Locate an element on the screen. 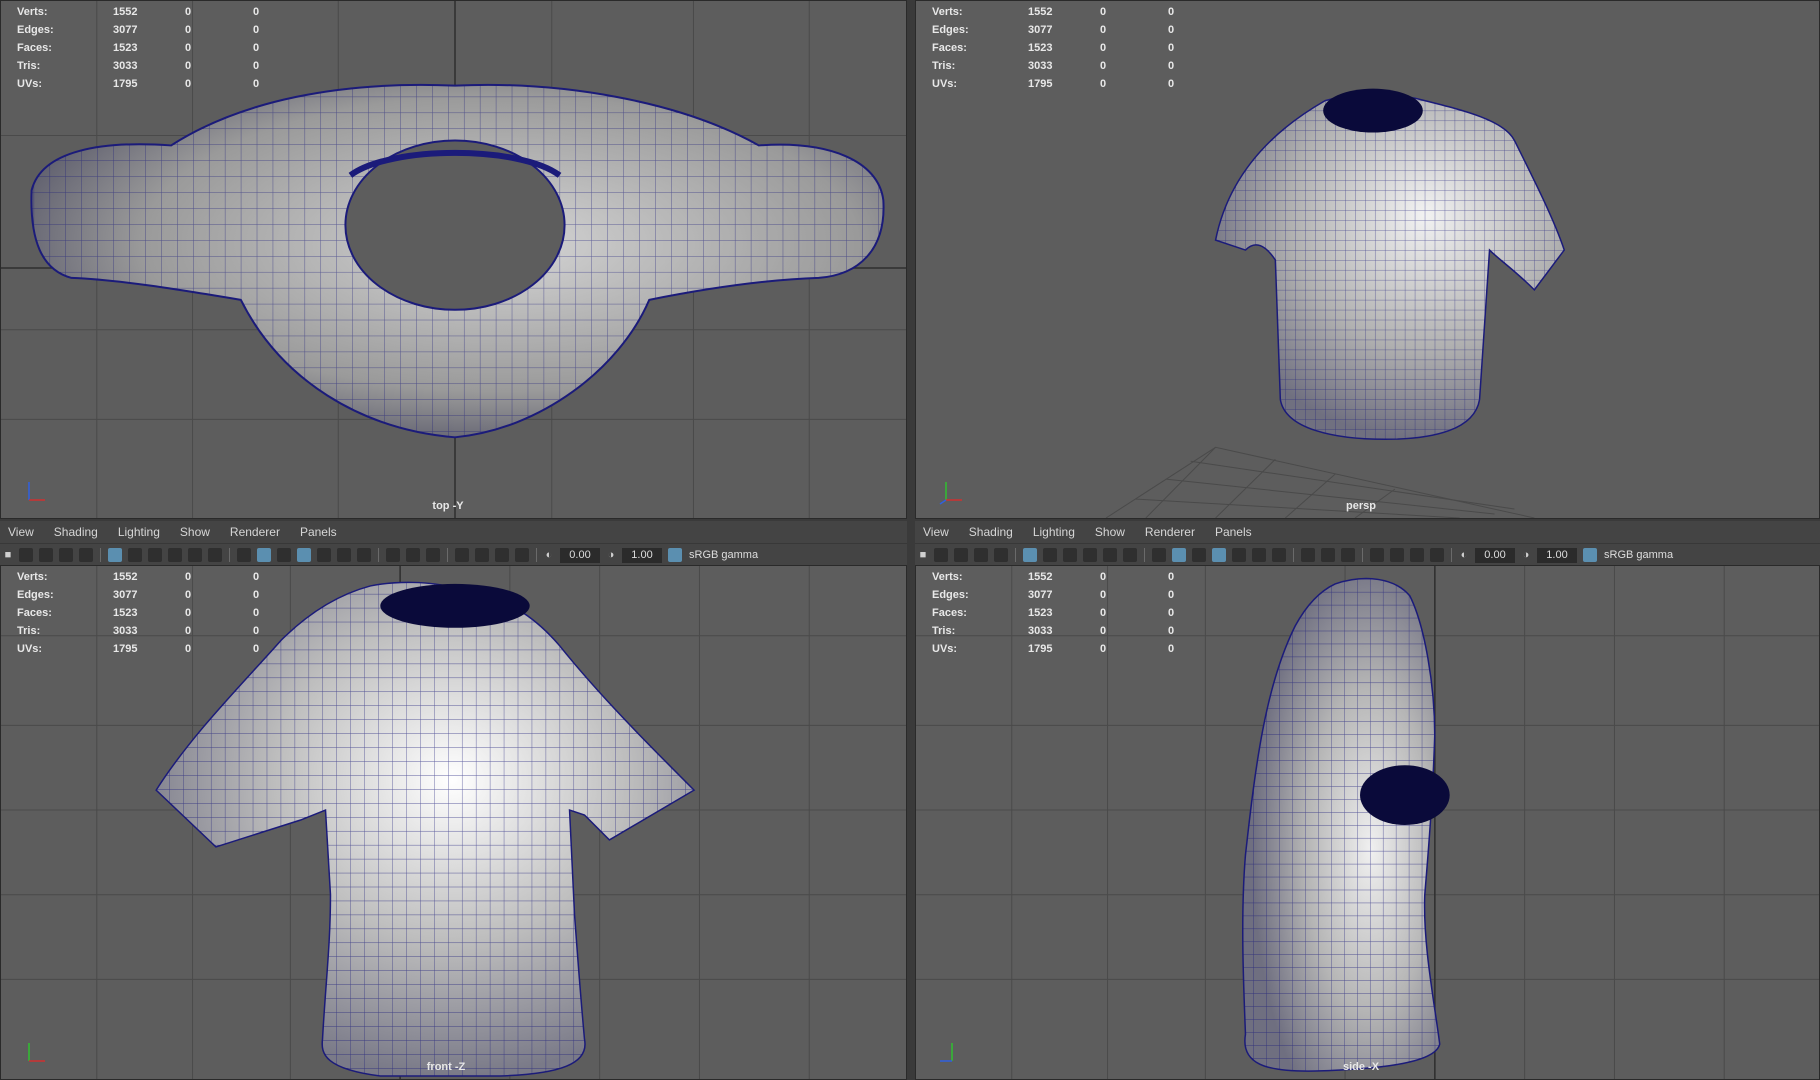  hud-row: Faces: 1523 0 0 is located at coordinates (155, 615).